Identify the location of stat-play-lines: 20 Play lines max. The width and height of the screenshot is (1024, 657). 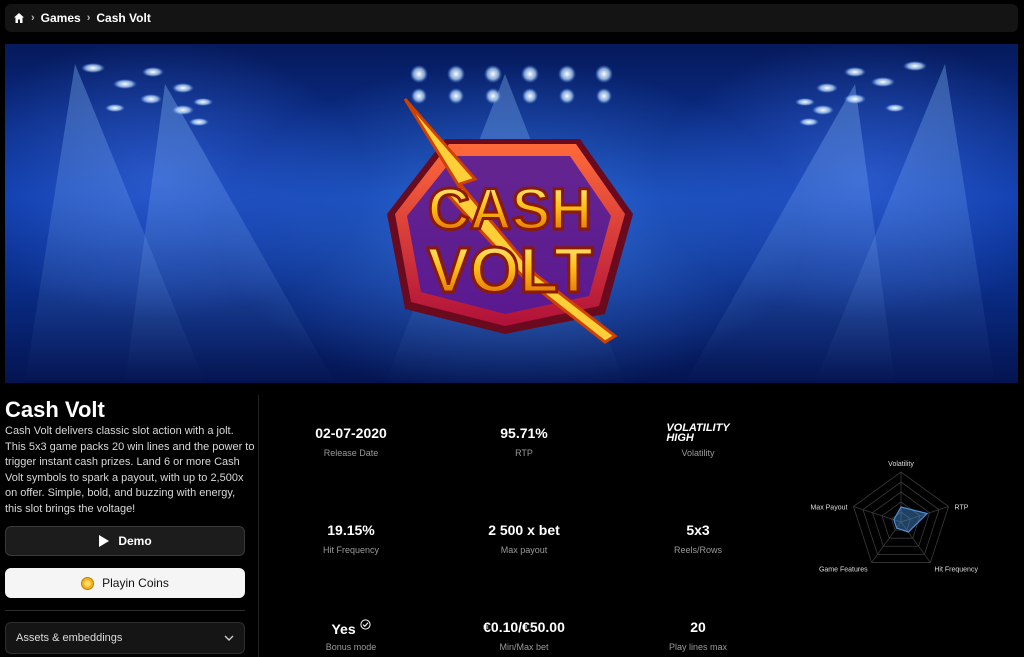
(698, 635).